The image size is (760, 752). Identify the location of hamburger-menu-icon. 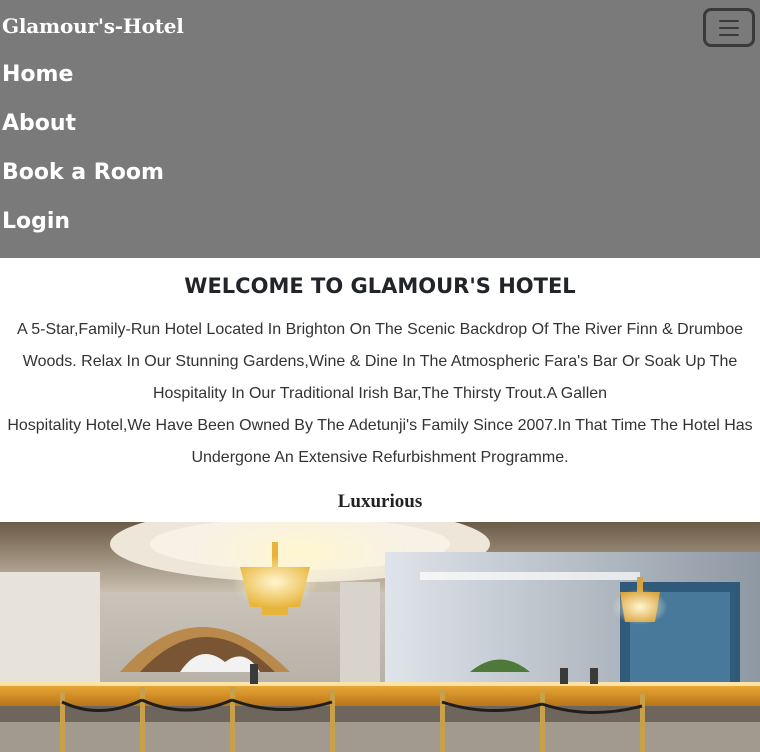
(729, 20).